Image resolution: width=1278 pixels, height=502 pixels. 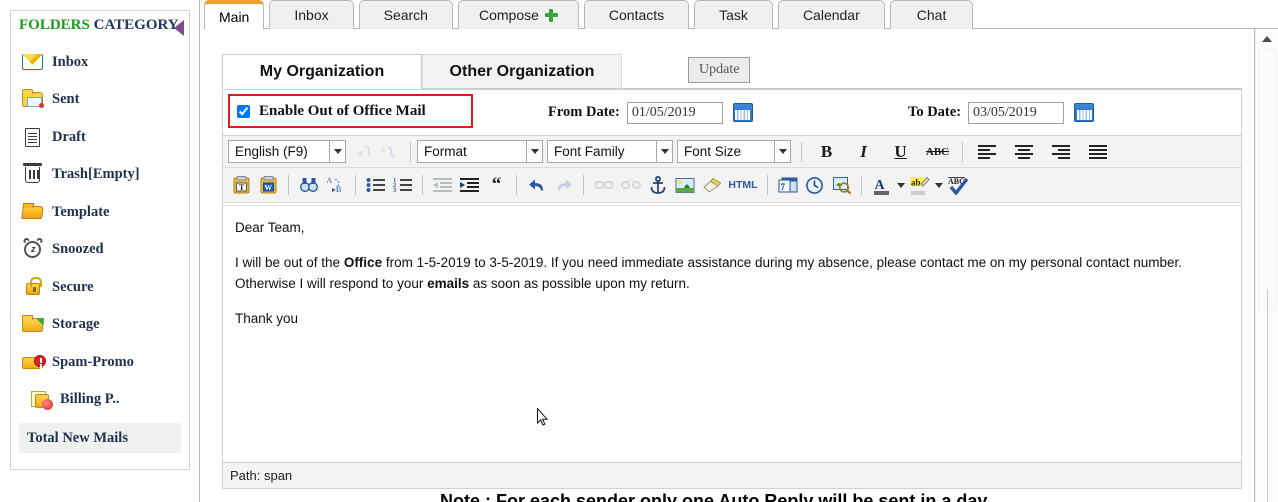 I want to click on tab-compose: Compose, so click(x=518, y=14).